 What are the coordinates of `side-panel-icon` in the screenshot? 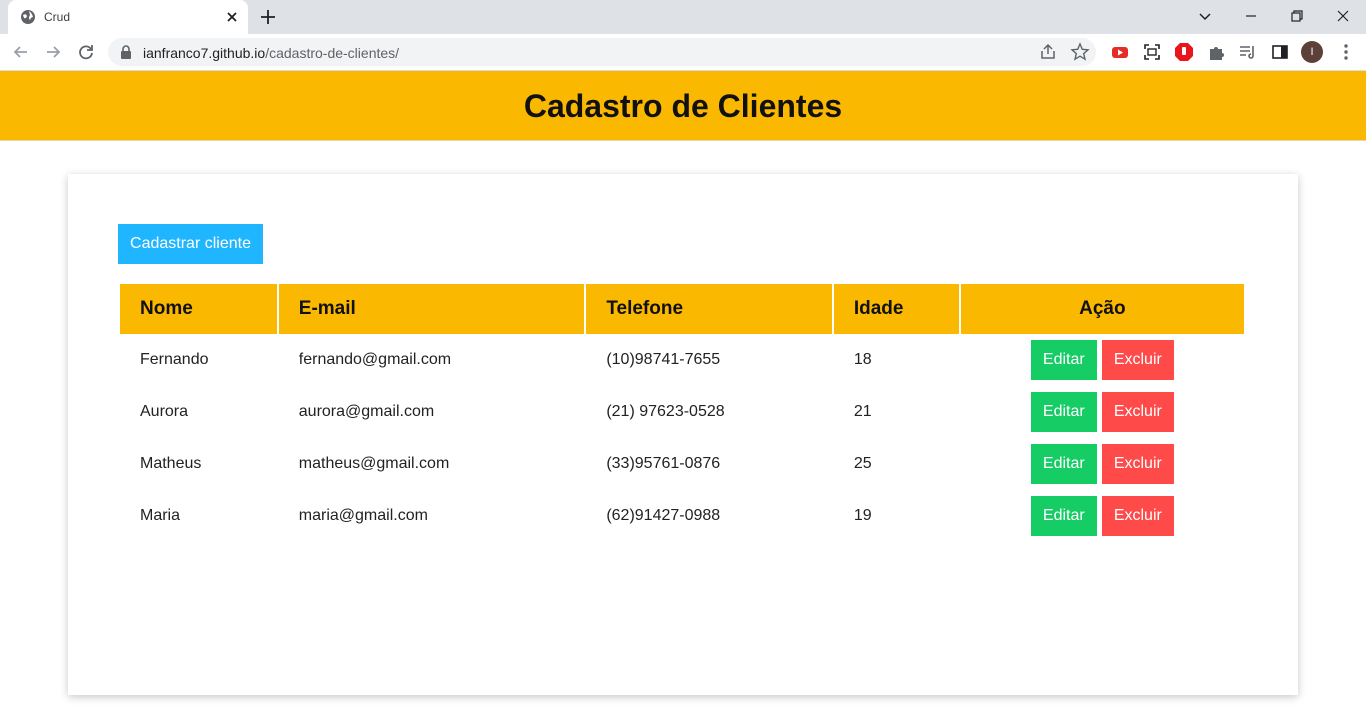 It's located at (1280, 52).